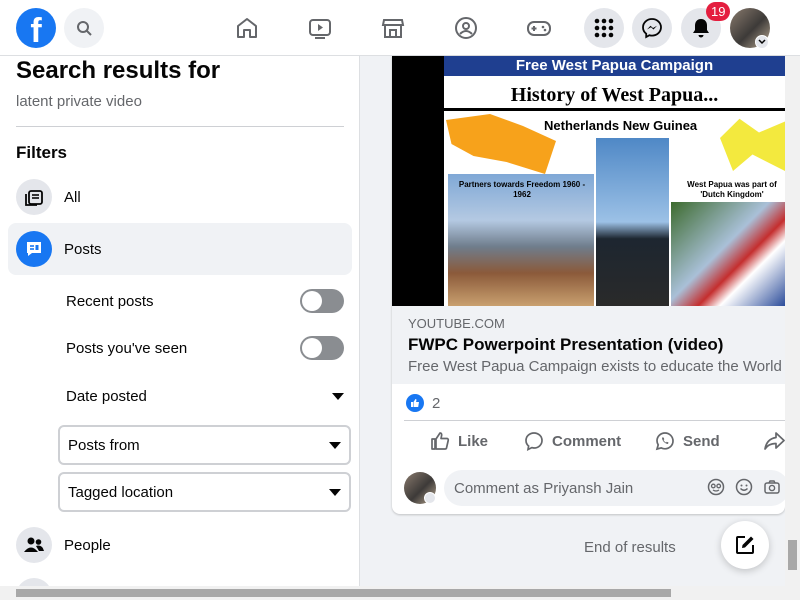 The image size is (800, 600). Describe the element at coordinates (632, 222) in the screenshot. I see `flagpole-photo` at that location.